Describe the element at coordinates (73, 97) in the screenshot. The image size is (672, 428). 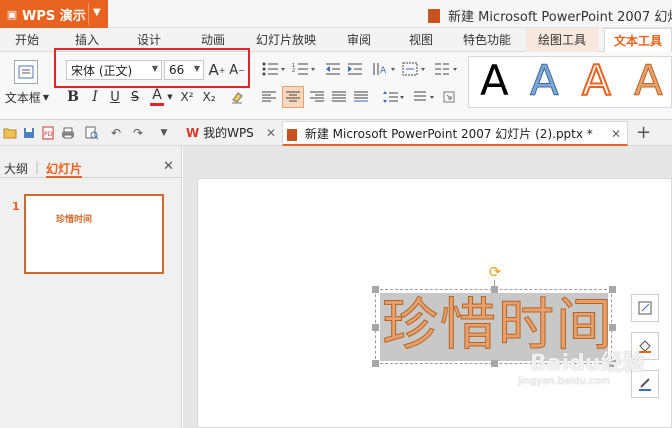
I see `bold-button: B` at that location.